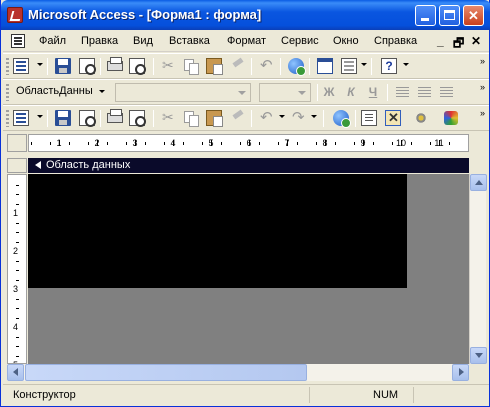 The image size is (490, 407). What do you see at coordinates (143, 41) in the screenshot?
I see `menu-view: Вид` at bounding box center [143, 41].